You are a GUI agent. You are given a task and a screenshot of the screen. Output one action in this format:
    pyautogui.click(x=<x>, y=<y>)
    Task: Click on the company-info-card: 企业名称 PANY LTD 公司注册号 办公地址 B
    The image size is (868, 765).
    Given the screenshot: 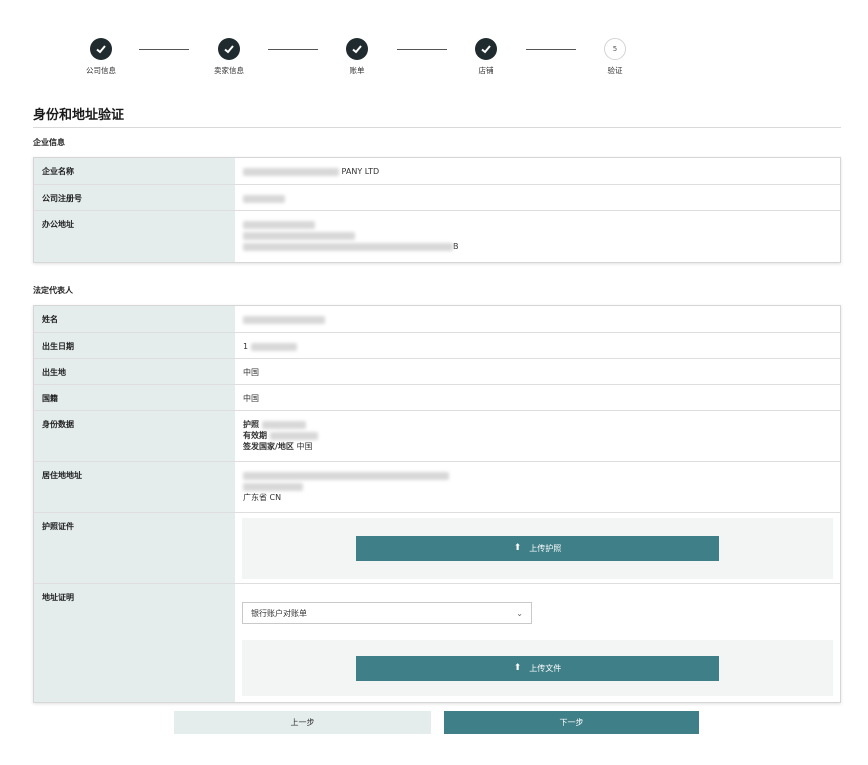 What is the action you would take?
    pyautogui.click(x=437, y=210)
    